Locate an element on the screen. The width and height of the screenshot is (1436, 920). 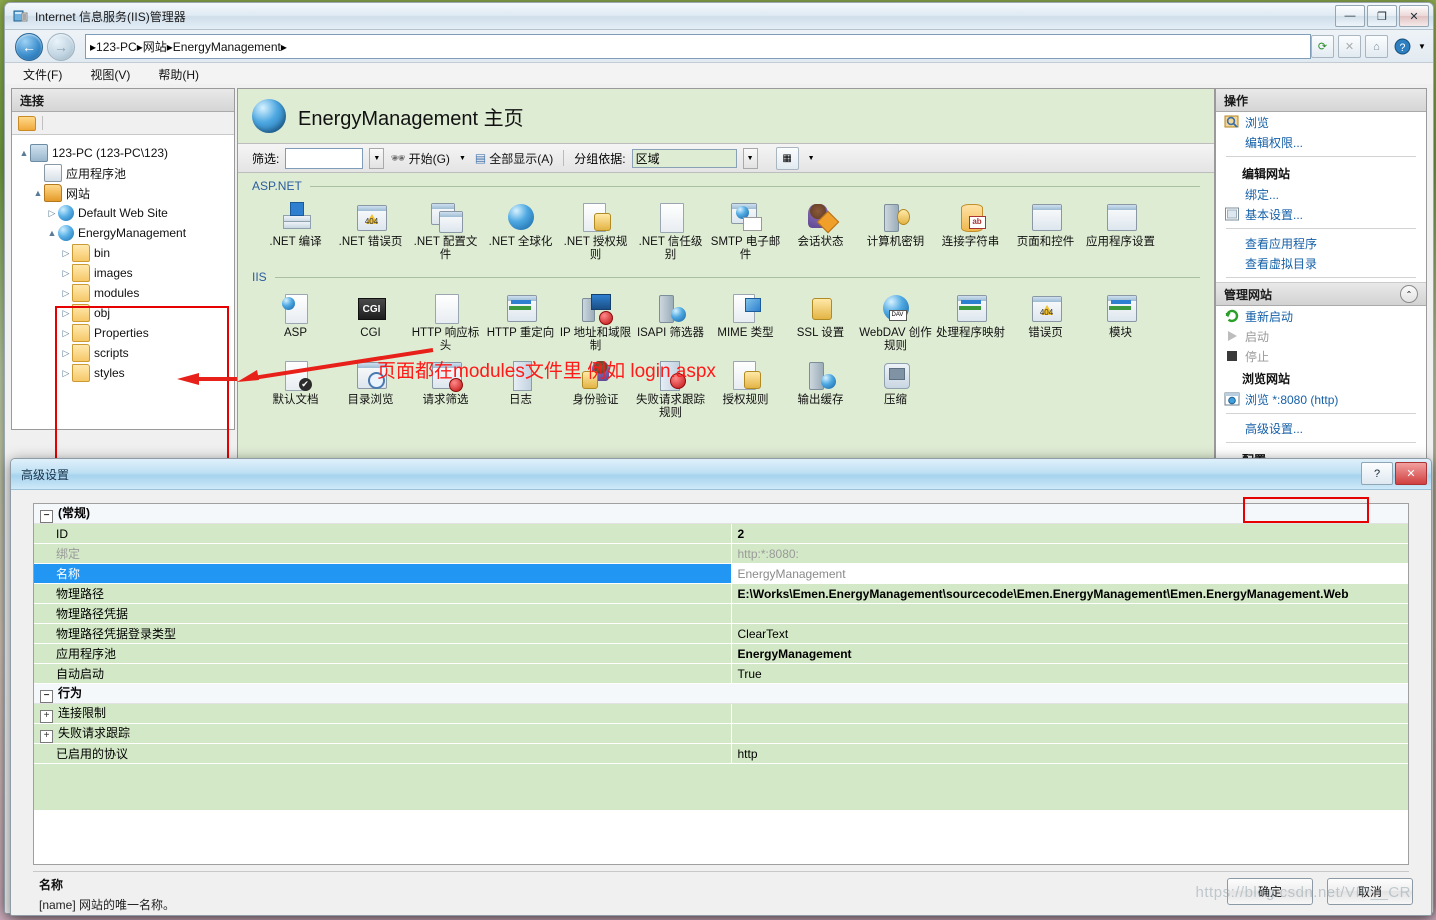
chevron-down-icon: ▼ is located at coordinates (1422, 46).